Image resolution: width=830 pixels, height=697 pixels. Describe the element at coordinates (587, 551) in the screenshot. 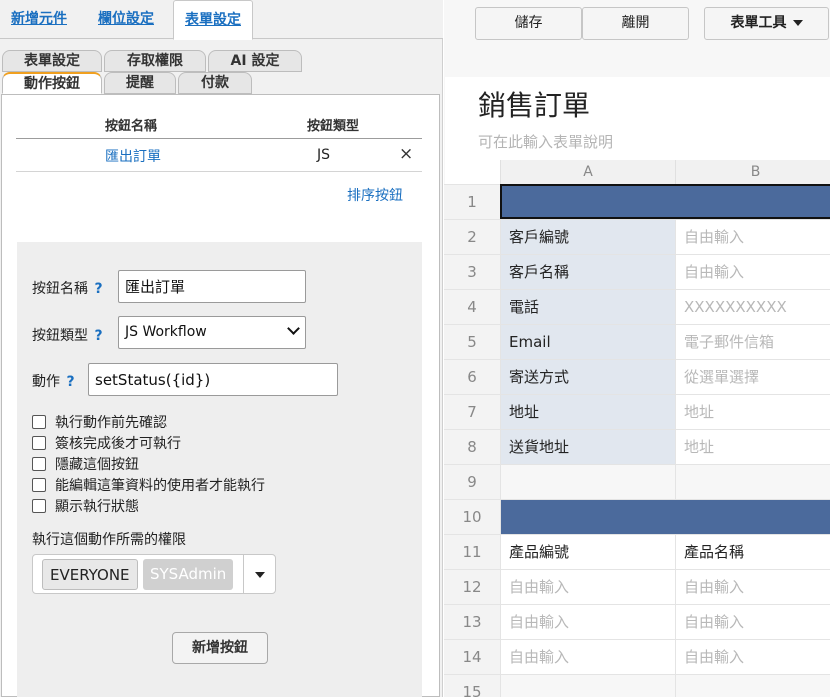

I see `table-column-label-cell: 產品編號` at that location.